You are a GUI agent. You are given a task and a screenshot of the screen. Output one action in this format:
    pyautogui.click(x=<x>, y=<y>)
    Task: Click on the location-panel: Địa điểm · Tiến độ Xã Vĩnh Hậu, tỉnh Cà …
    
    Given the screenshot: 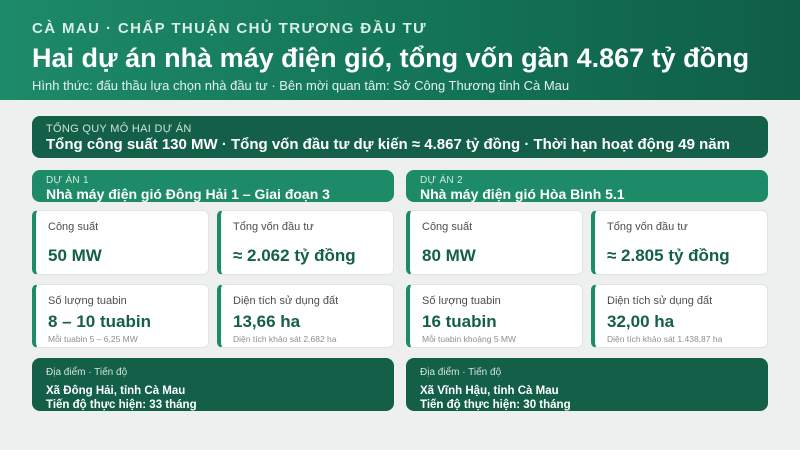 What is the action you would take?
    pyautogui.click(x=587, y=384)
    